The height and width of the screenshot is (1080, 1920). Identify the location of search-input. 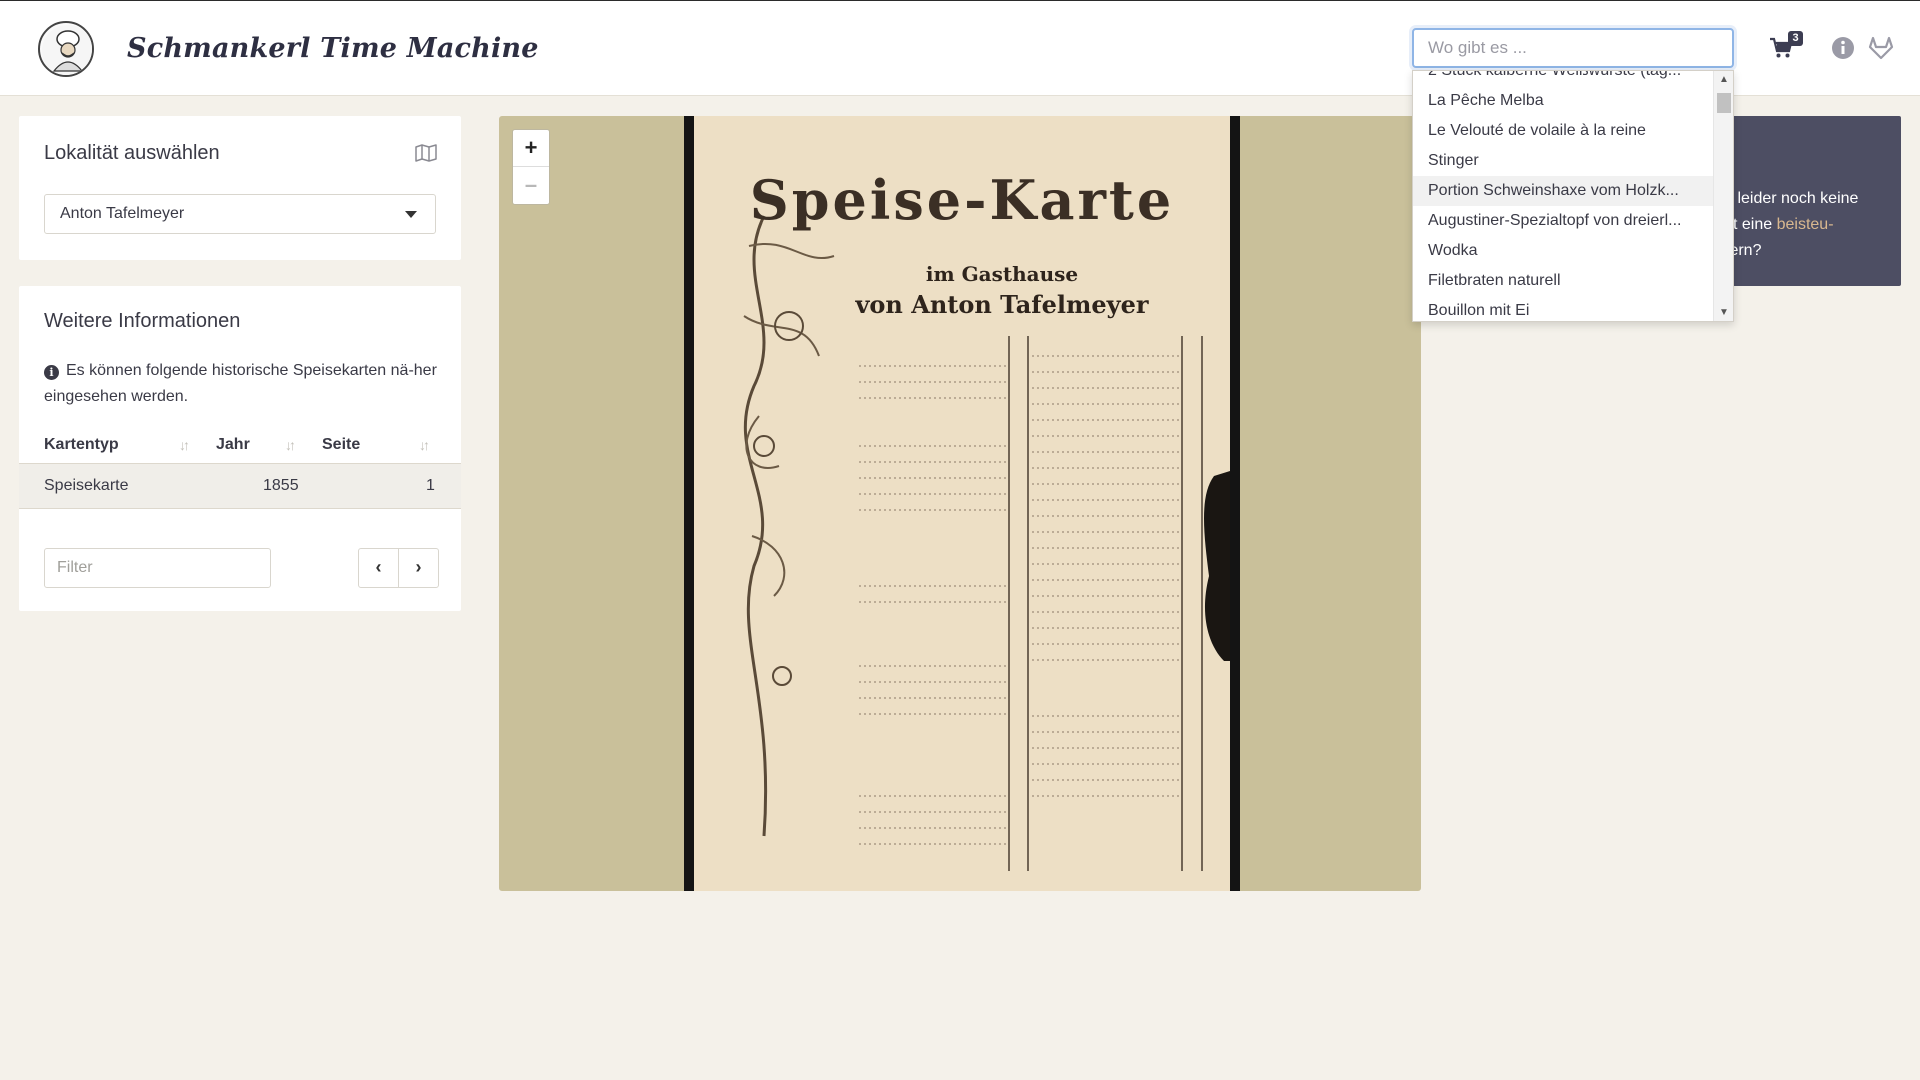
(1573, 48).